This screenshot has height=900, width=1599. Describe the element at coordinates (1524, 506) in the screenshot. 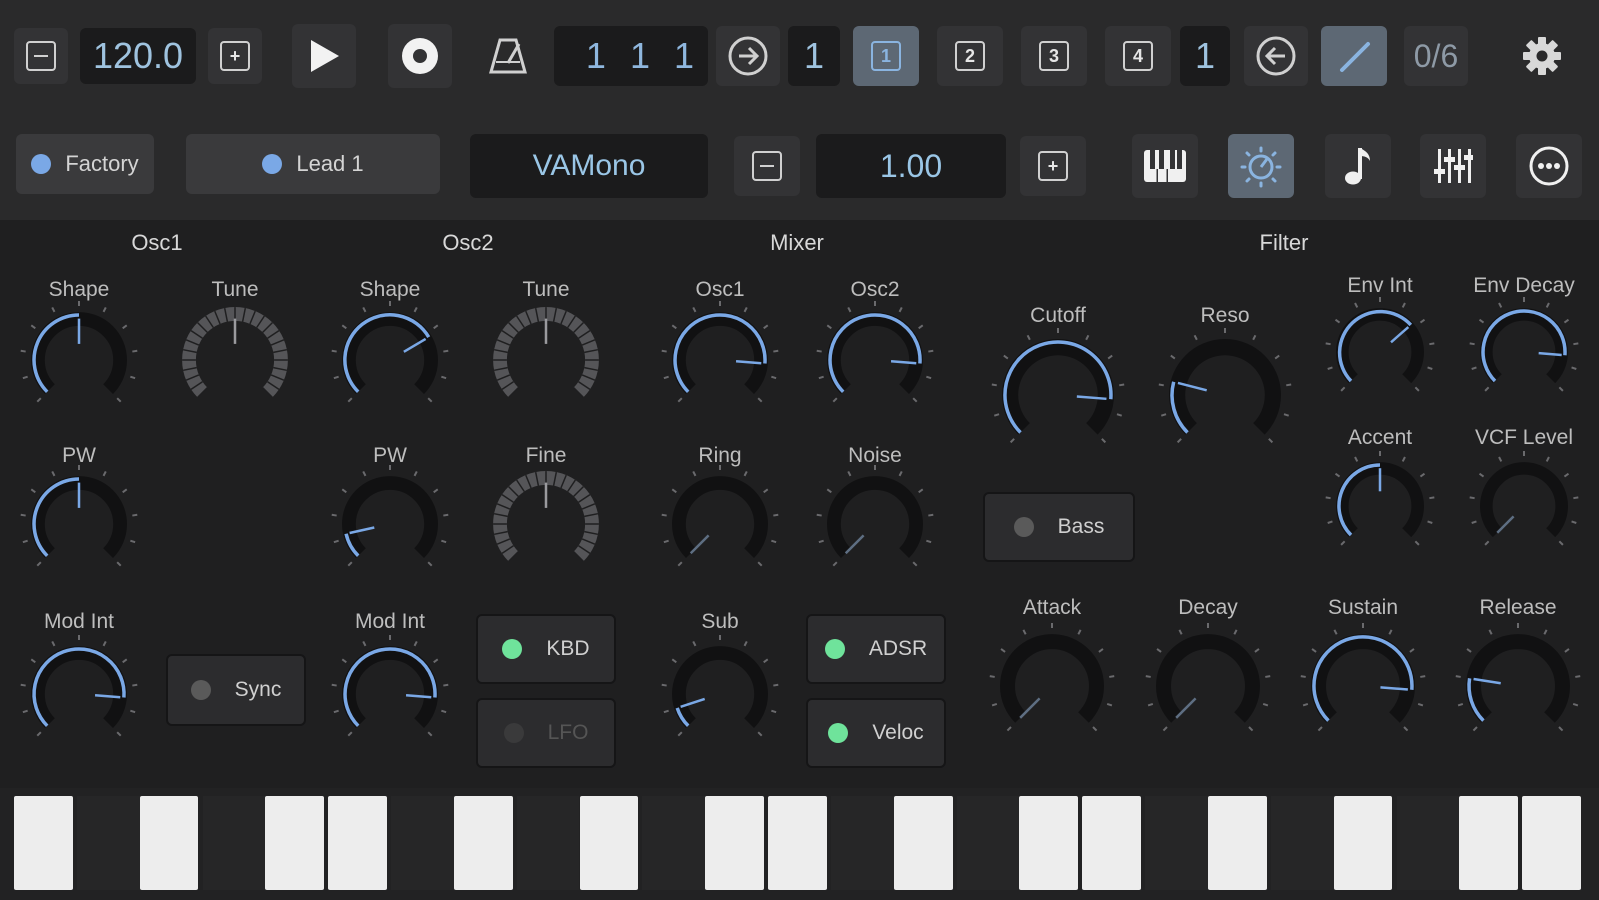

I see `vcf-level-knob` at that location.